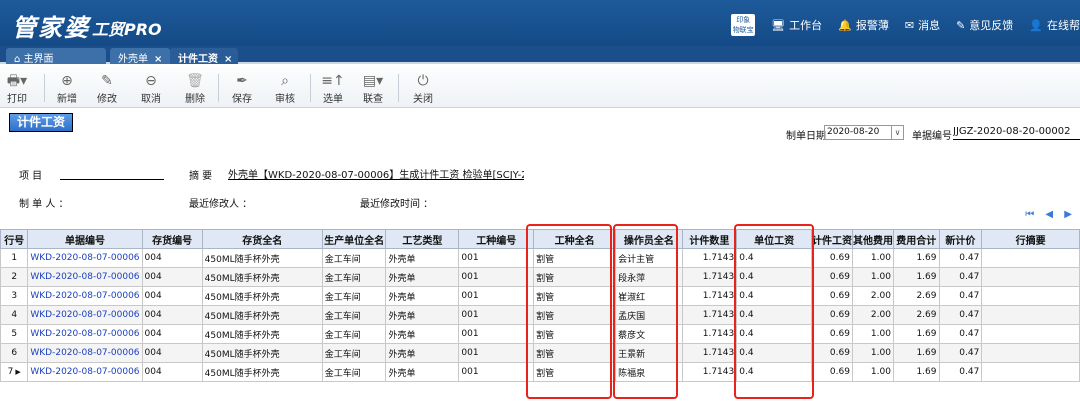  I want to click on column-header: 计件工资, so click(831, 239).